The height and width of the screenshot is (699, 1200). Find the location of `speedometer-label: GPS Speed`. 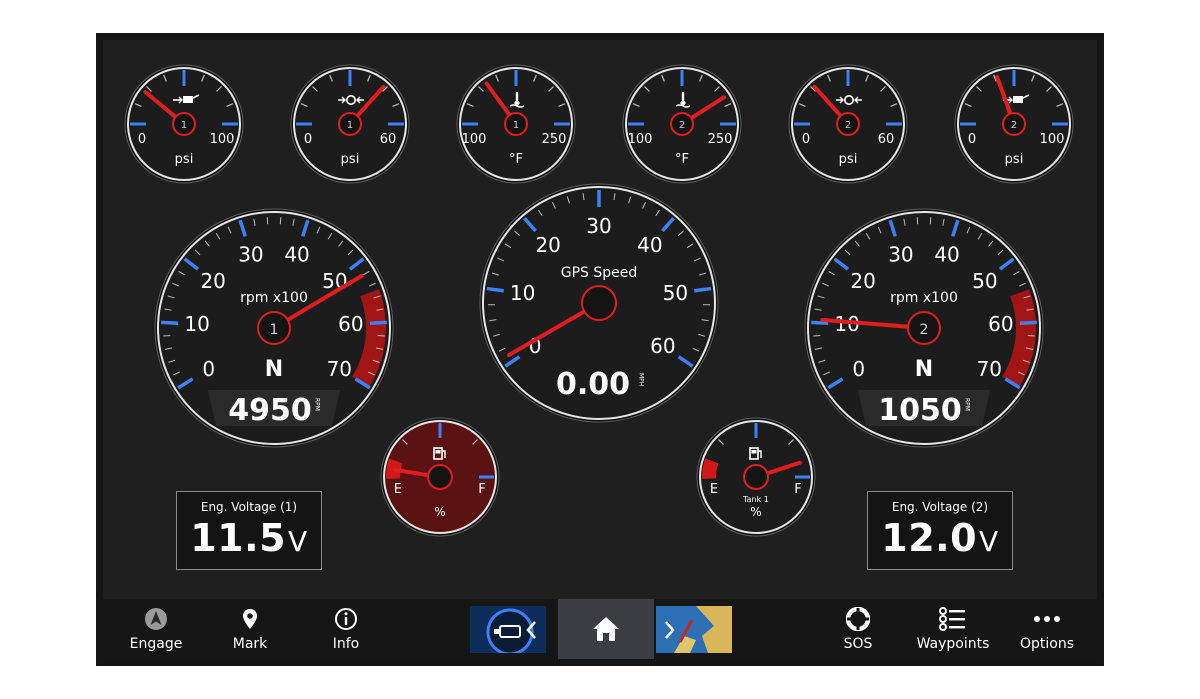

speedometer-label: GPS Speed is located at coordinates (599, 273).